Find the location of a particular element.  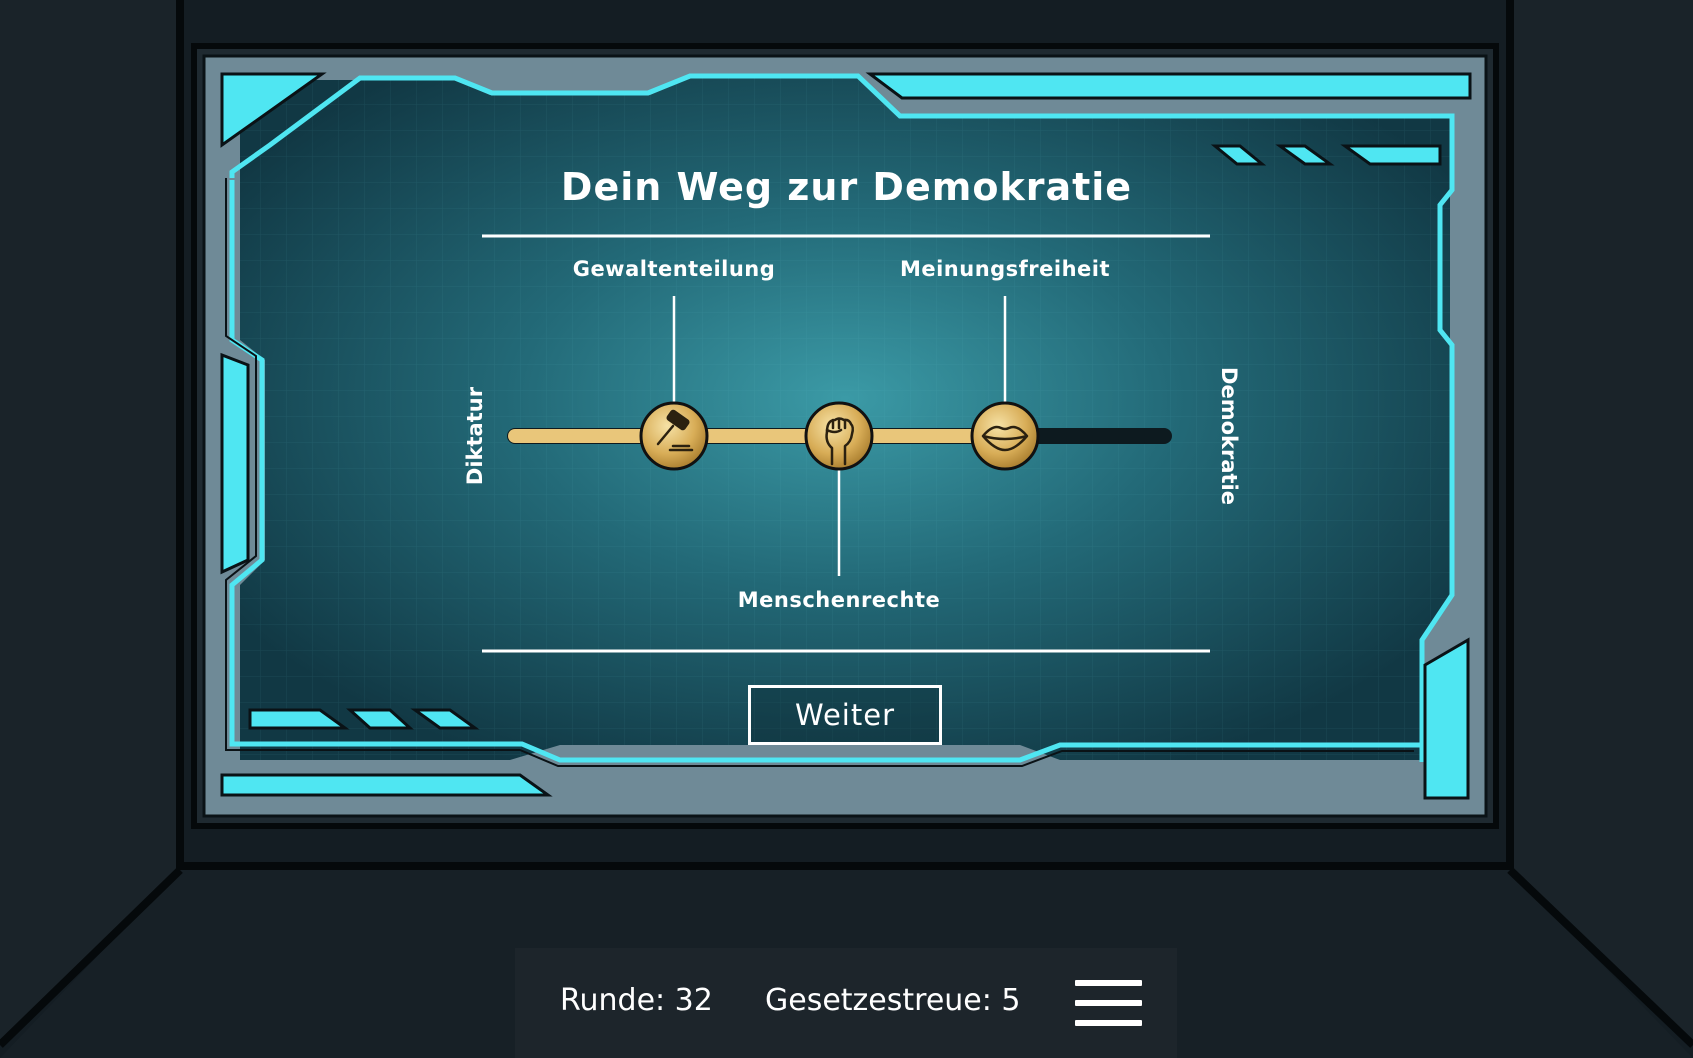

pole-label-diktatur: Diktatur is located at coordinates (475, 436).